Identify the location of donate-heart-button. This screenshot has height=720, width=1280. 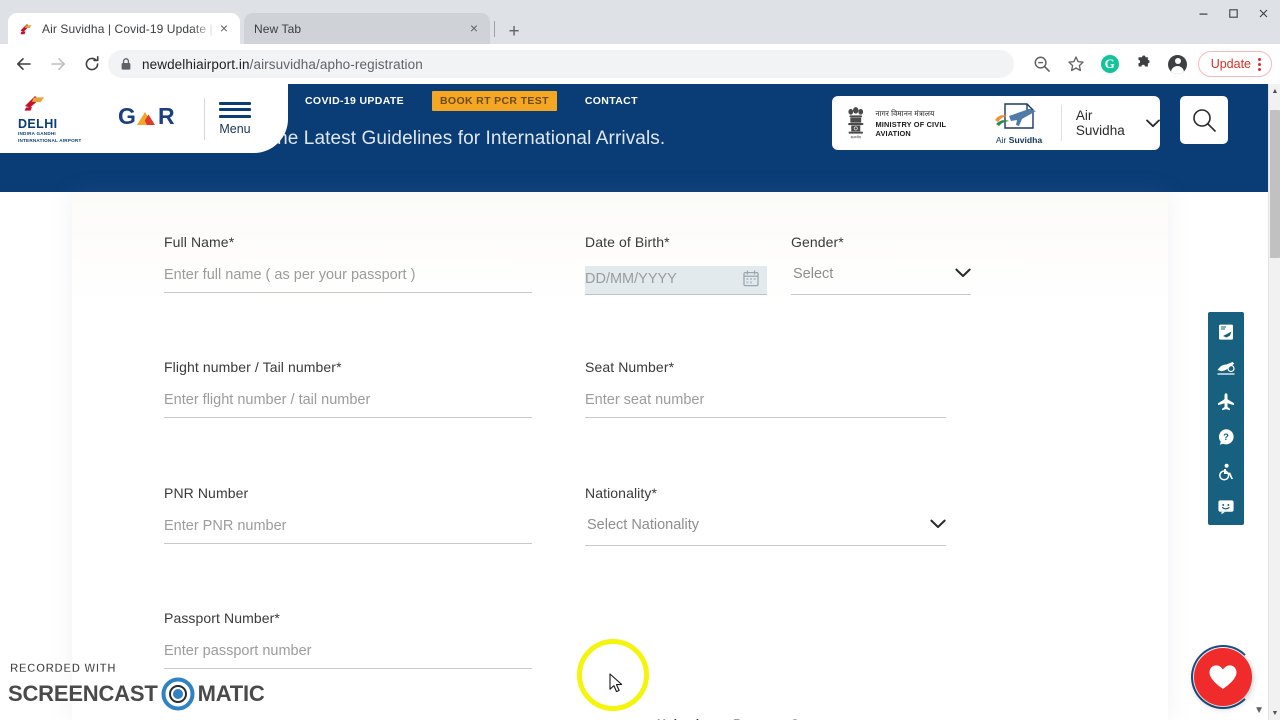
(1223, 677).